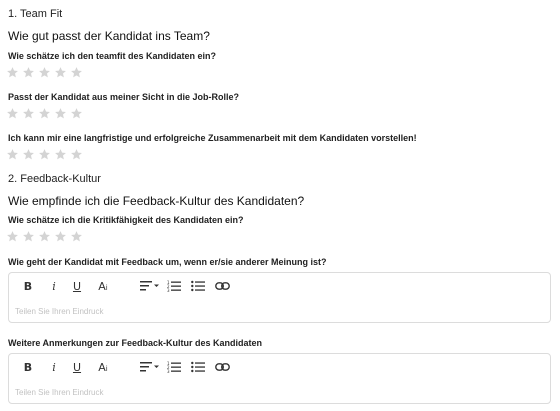  What do you see at coordinates (54, 179) in the screenshot?
I see `section-title-feedback: 2. Feedback-Kultur` at bounding box center [54, 179].